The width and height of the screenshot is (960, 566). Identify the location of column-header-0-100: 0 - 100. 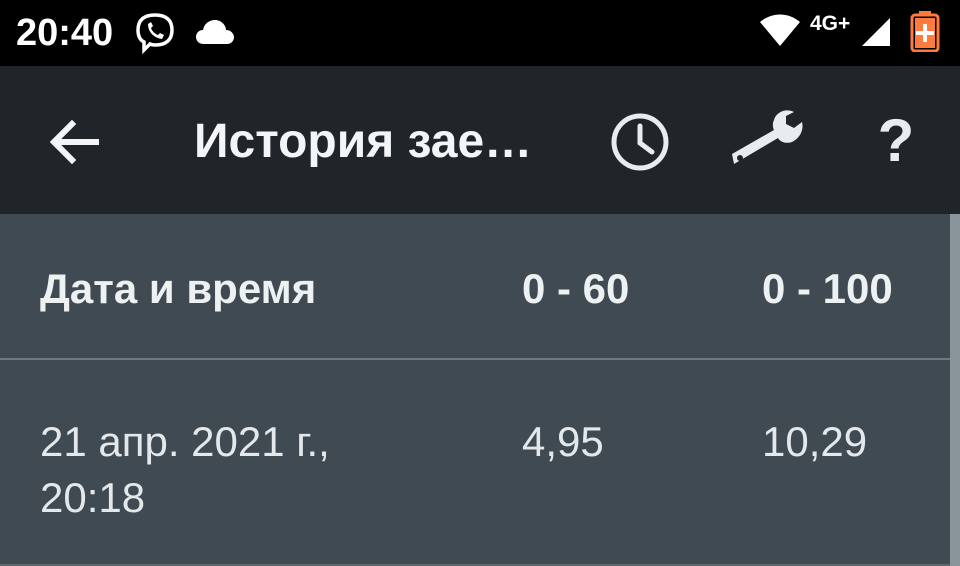
(827, 288).